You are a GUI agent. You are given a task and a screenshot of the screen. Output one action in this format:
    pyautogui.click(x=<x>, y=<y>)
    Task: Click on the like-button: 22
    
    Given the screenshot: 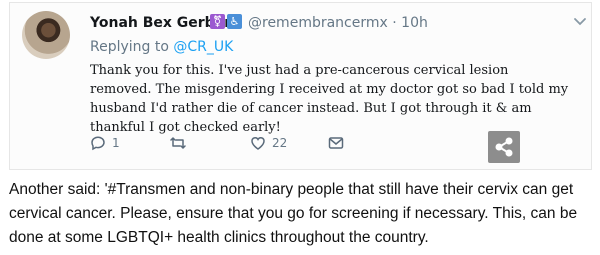 What is the action you would take?
    pyautogui.click(x=268, y=143)
    